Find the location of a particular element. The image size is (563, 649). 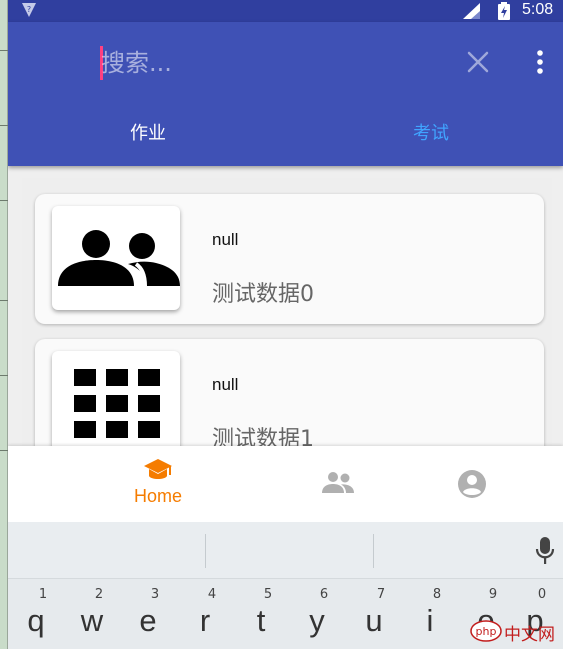

card-description: 测试数据0 is located at coordinates (263, 294).